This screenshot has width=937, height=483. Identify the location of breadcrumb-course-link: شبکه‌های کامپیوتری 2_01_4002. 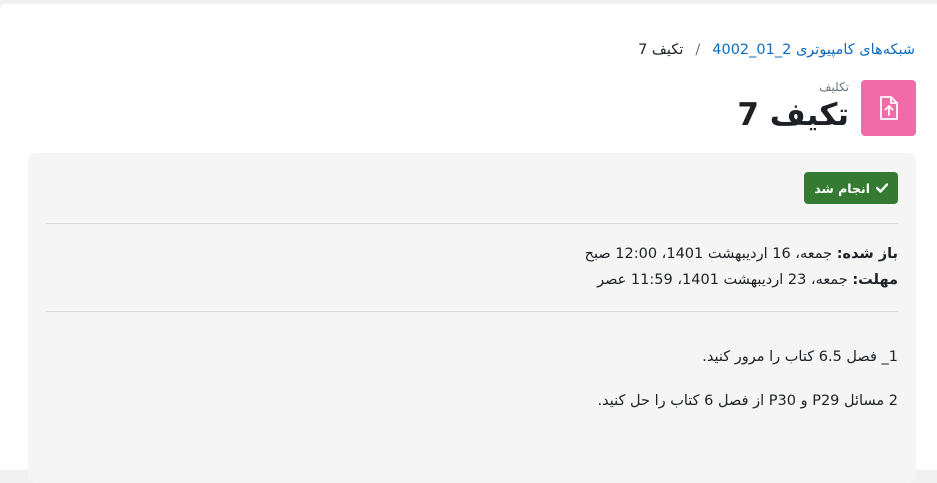
(813, 50).